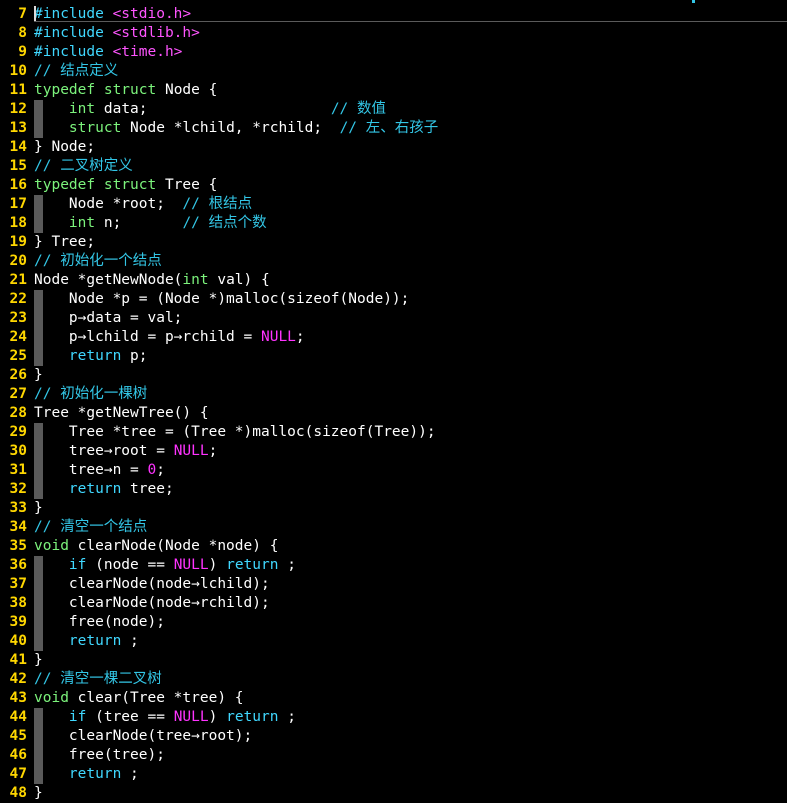 The height and width of the screenshot is (803, 787). Describe the element at coordinates (393, 603) in the screenshot. I see `code-line: 38 clearNode(node→rchild);` at that location.